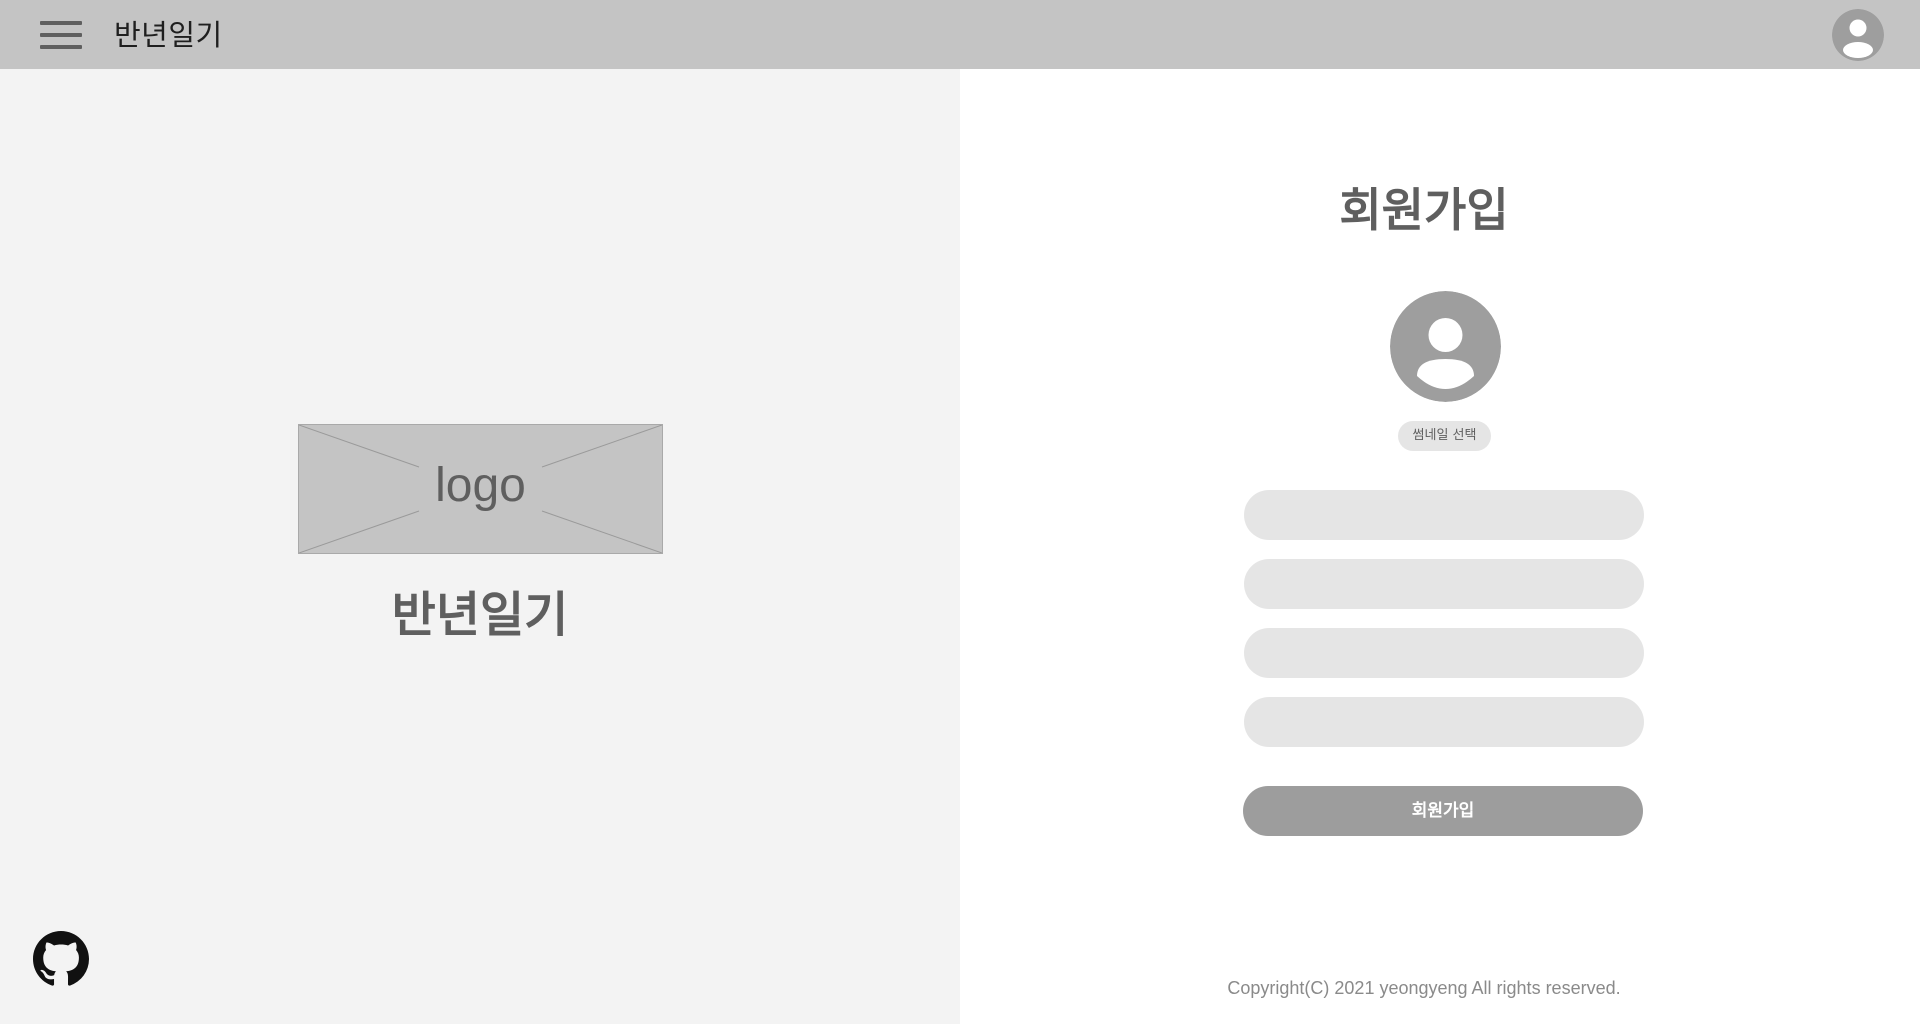  Describe the element at coordinates (960, 34) in the screenshot. I see `top-bar: 반년일기` at that location.